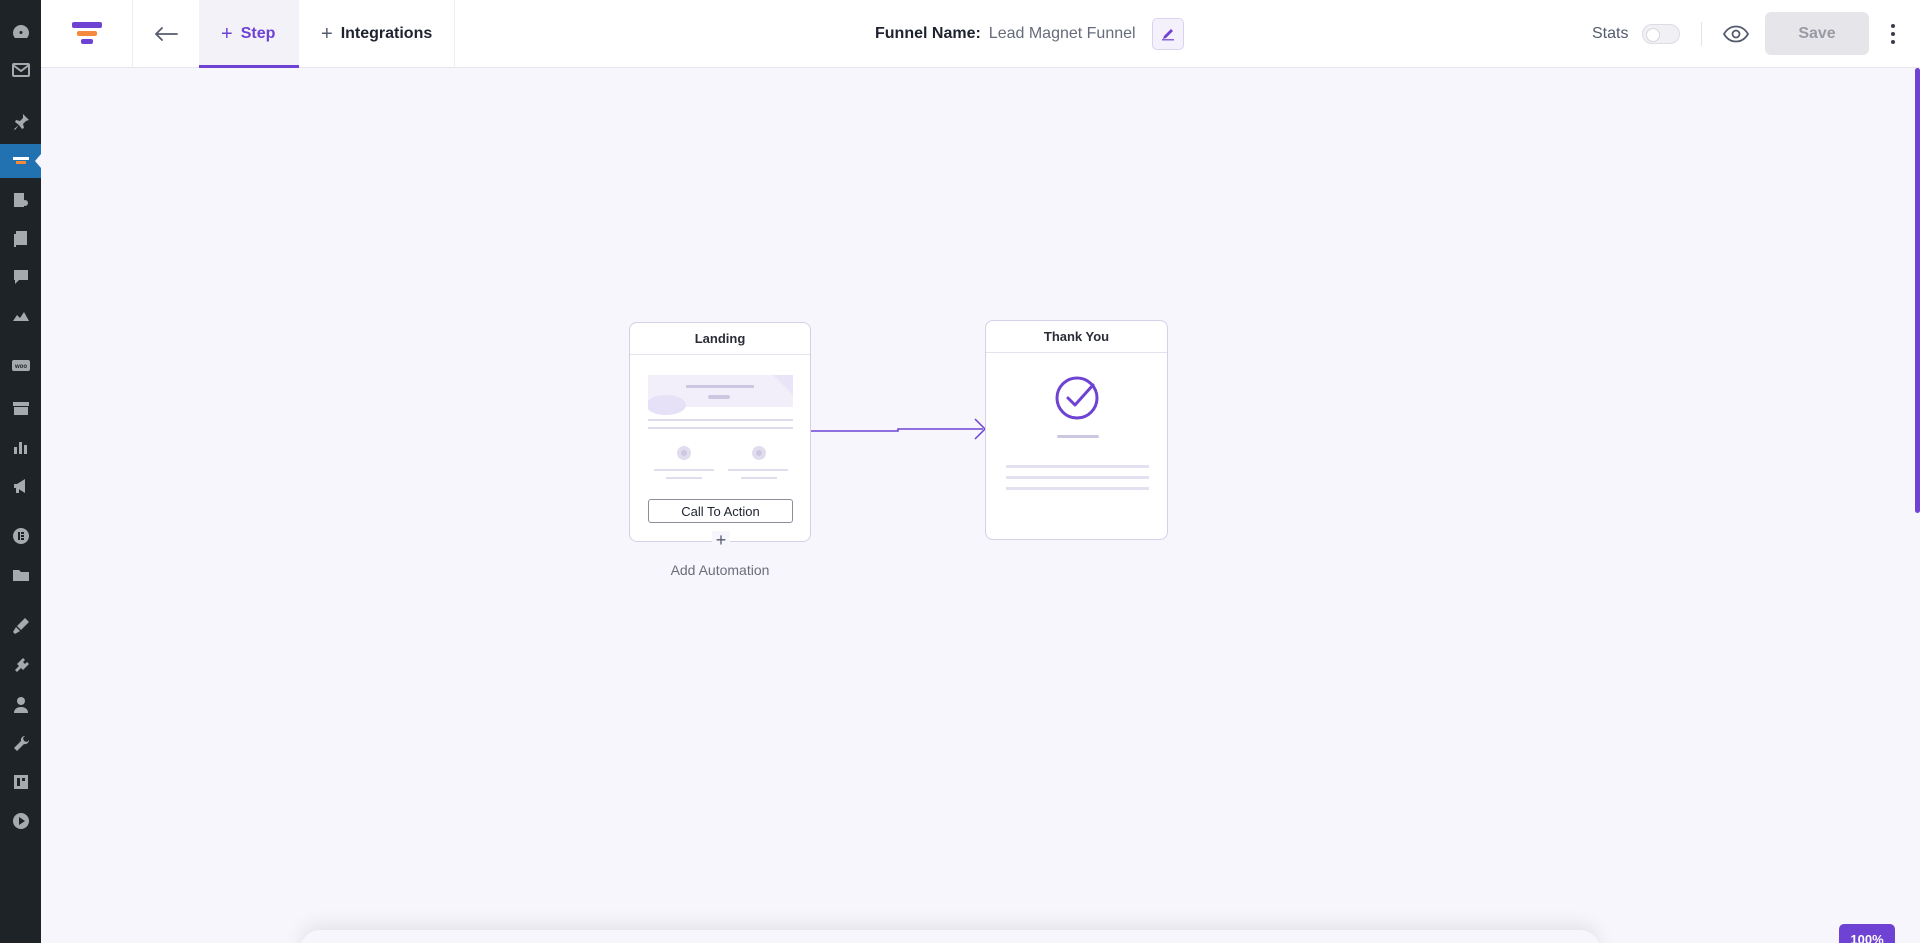 The image size is (1920, 943). What do you see at coordinates (1076, 337) in the screenshot?
I see `thank-you-step-title: Thank You` at bounding box center [1076, 337].